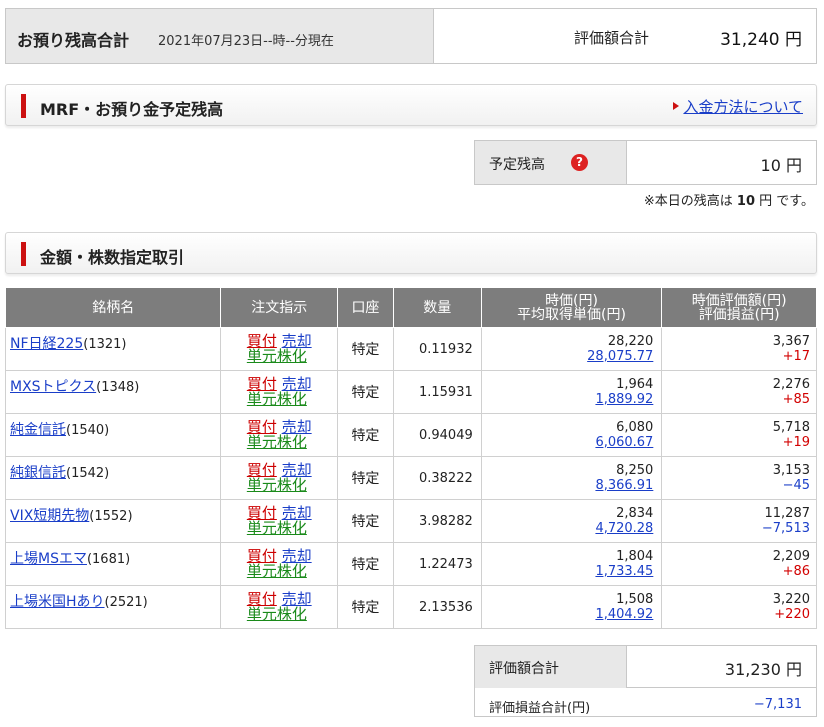  Describe the element at coordinates (645, 162) in the screenshot. I see `scheduled-balance-box: 予定残高 ? 10 円` at that location.